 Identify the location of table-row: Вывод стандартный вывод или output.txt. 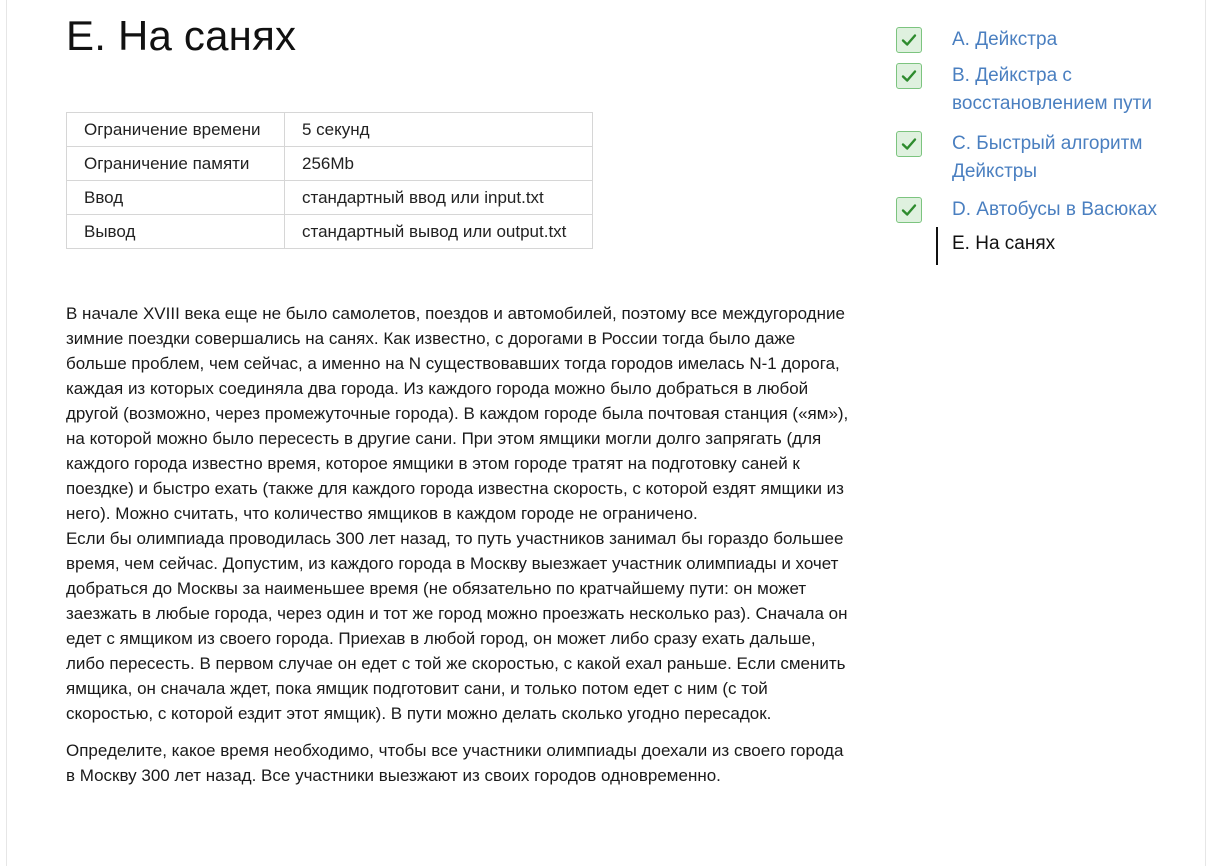
(329, 231).